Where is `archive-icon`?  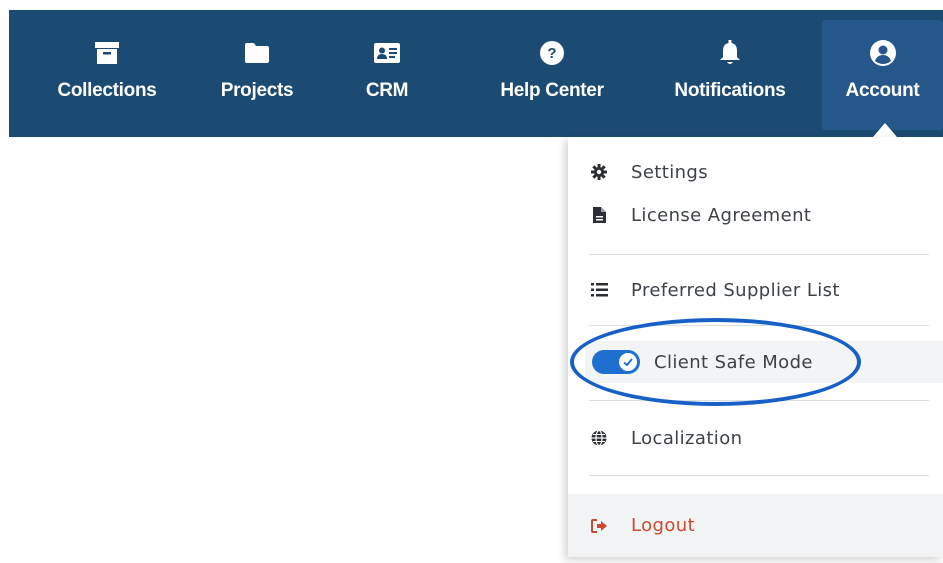
archive-icon is located at coordinates (107, 53).